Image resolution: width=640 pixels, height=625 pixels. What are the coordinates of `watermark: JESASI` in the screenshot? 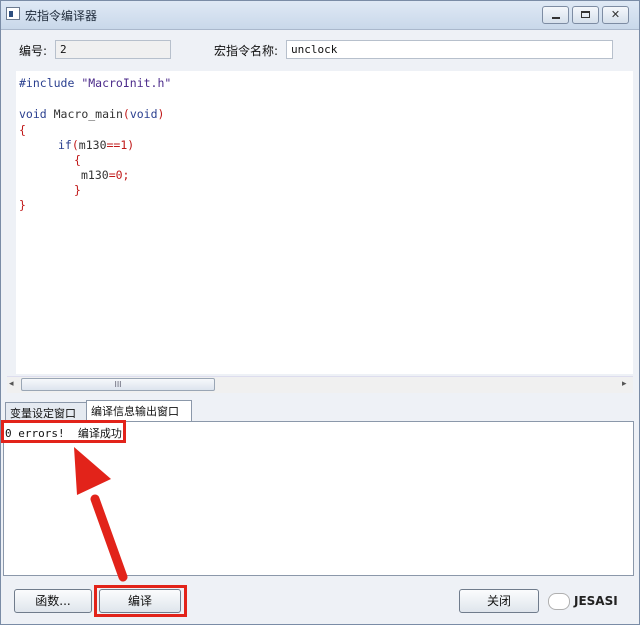 It's located at (588, 602).